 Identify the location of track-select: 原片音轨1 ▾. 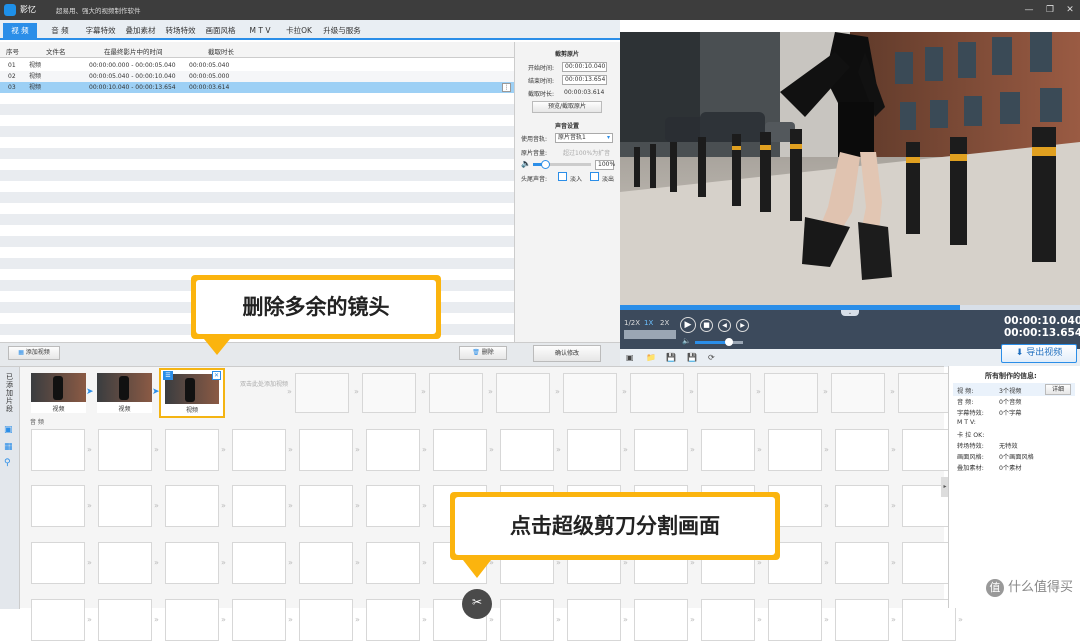
(584, 138).